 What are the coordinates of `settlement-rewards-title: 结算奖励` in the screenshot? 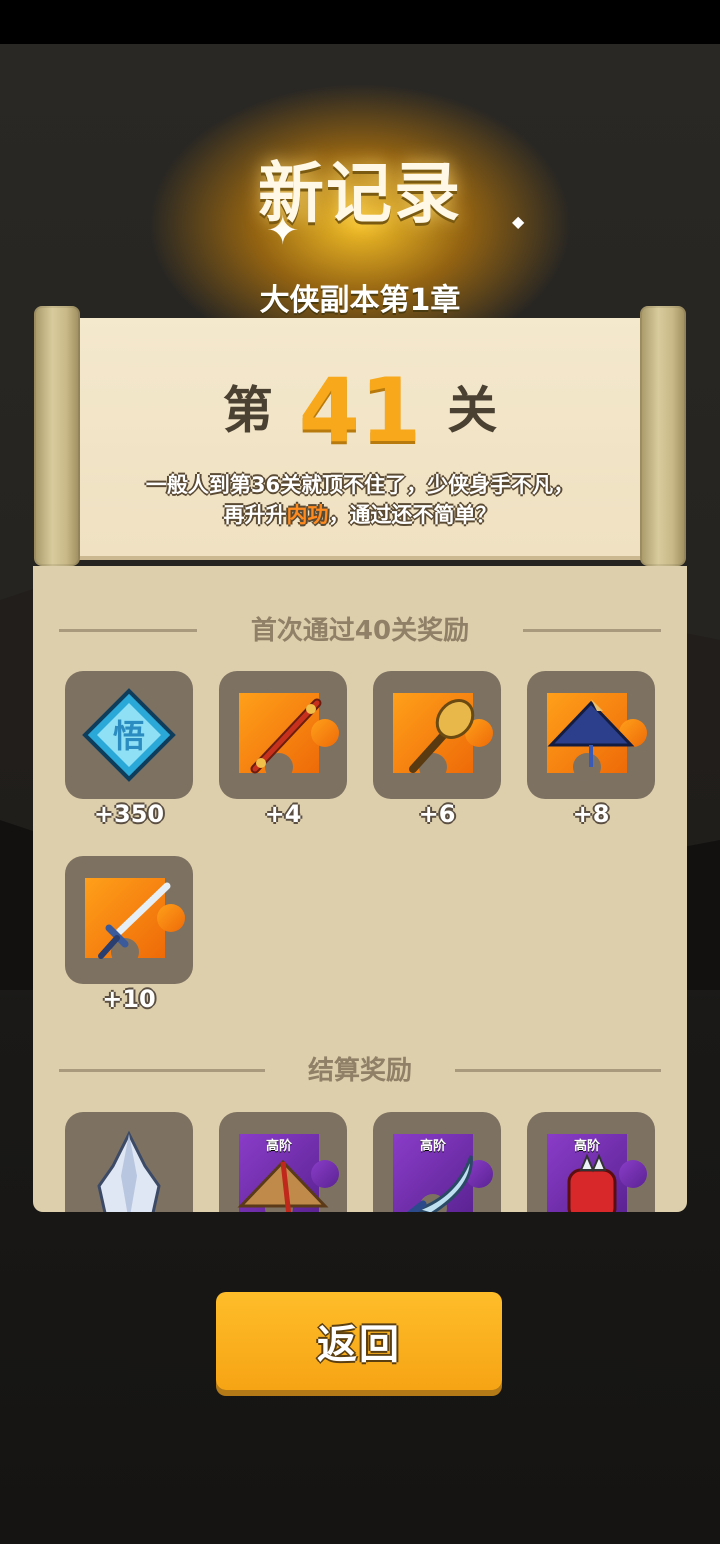 It's located at (359, 1071).